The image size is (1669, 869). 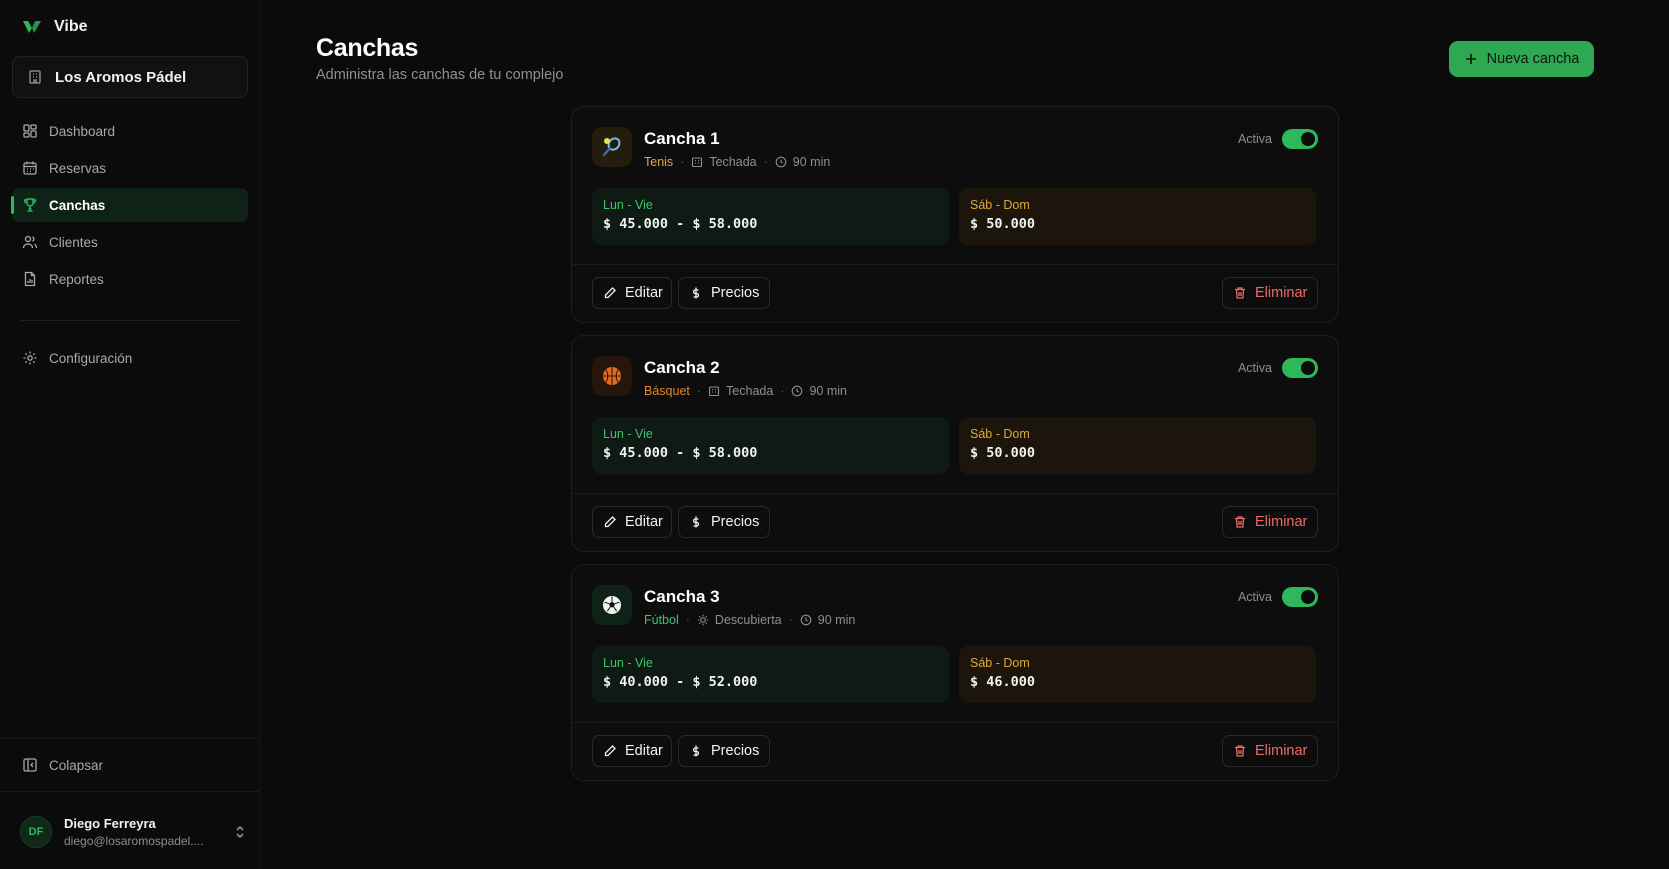 I want to click on sport-label: Básquet, so click(x=667, y=391).